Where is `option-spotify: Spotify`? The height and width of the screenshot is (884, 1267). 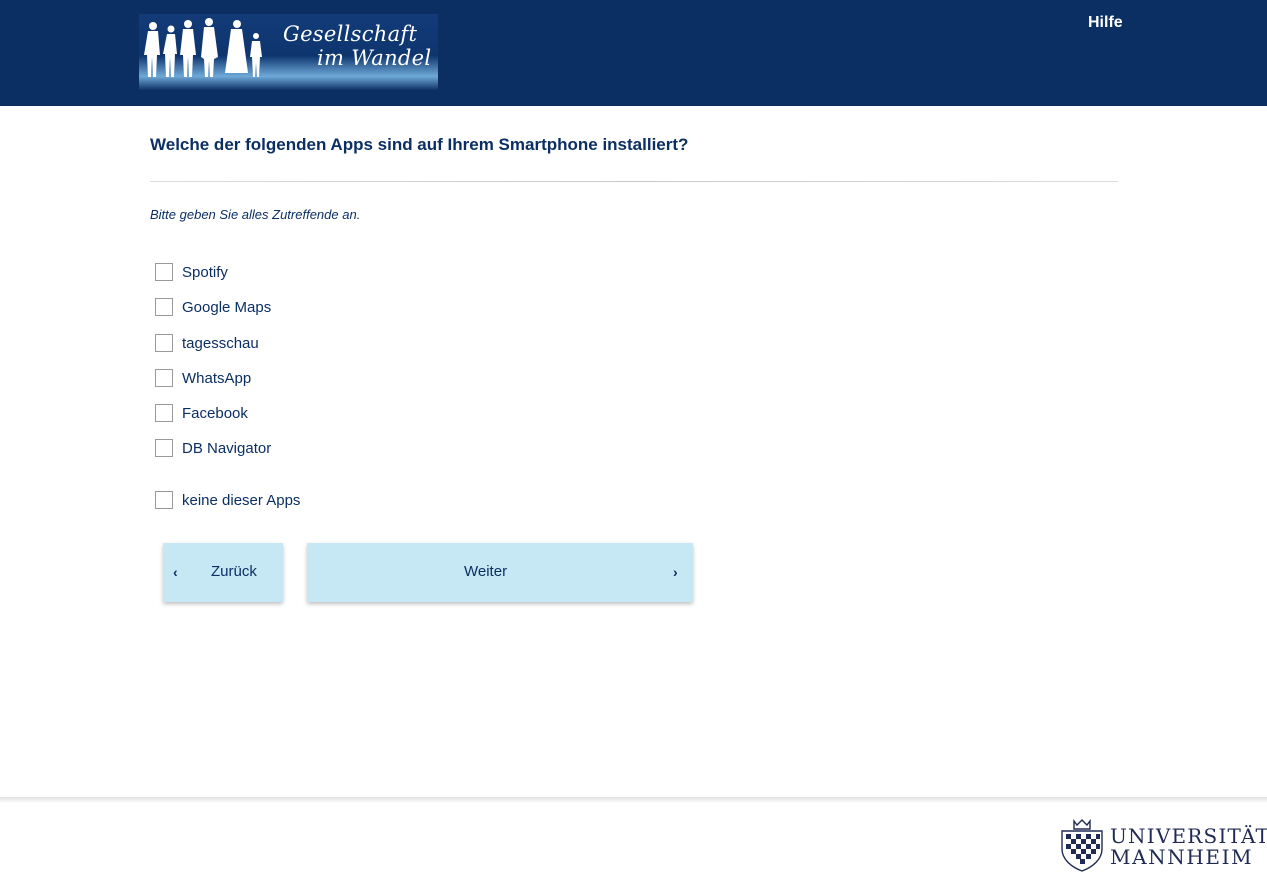
option-spotify: Spotify is located at coordinates (191, 272).